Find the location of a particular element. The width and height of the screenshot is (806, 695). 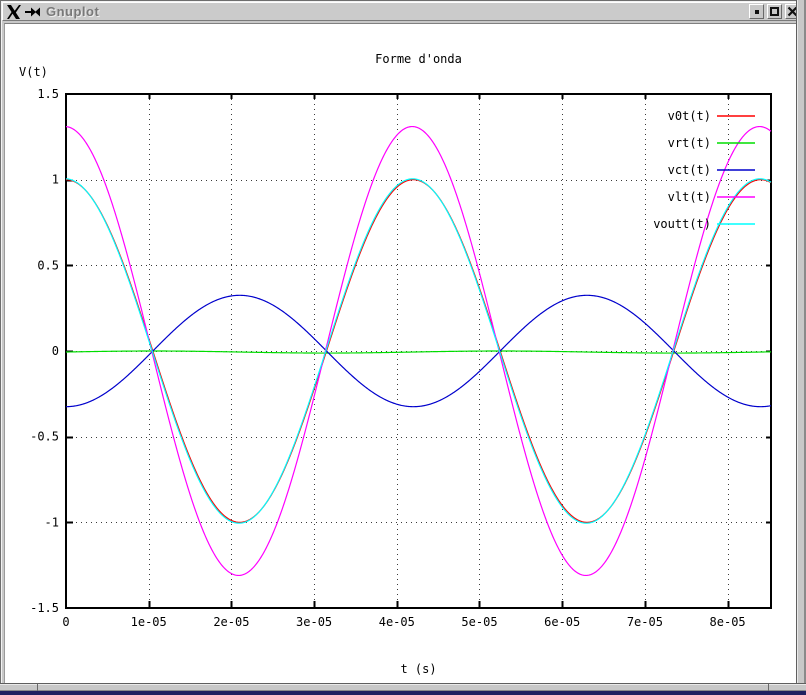

legend-label: vrt(t) is located at coordinates (689, 143).